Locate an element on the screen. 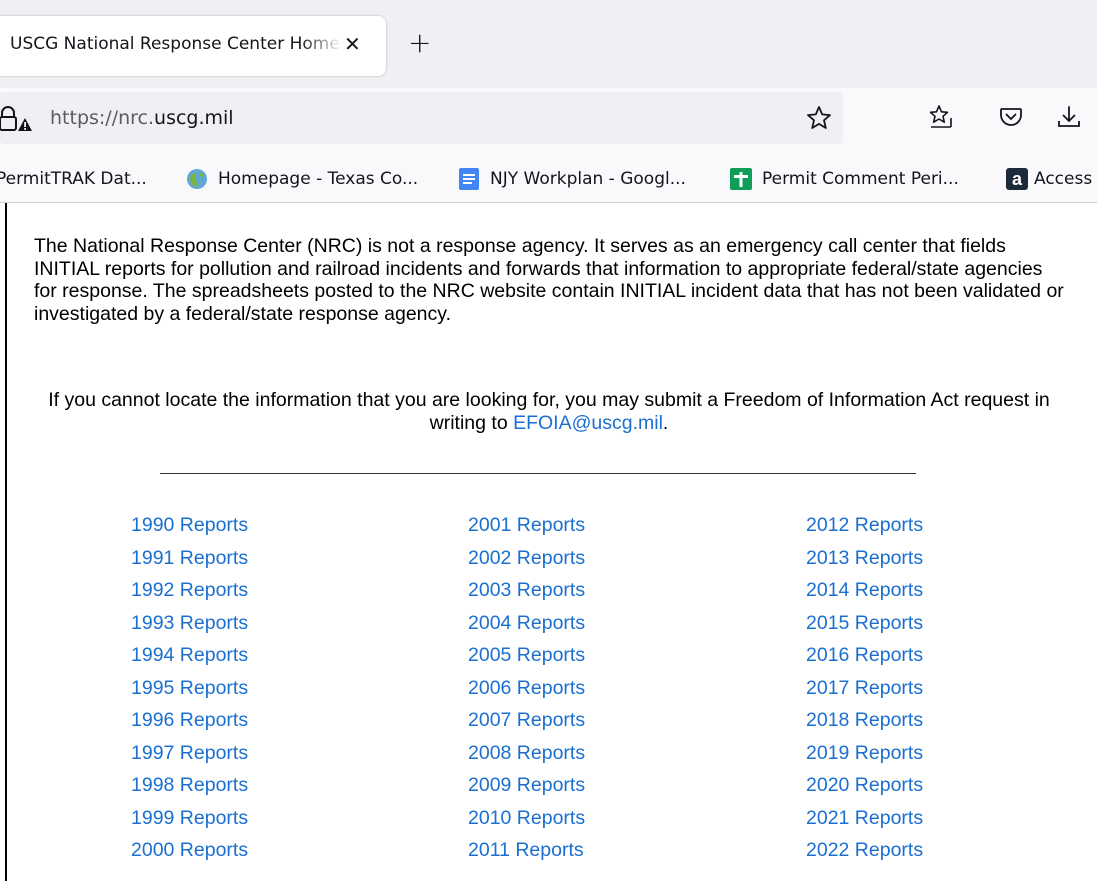 Image resolution: width=1097 pixels, height=881 pixels. tab-title: USCG National Response Center Home is located at coordinates (175, 44).